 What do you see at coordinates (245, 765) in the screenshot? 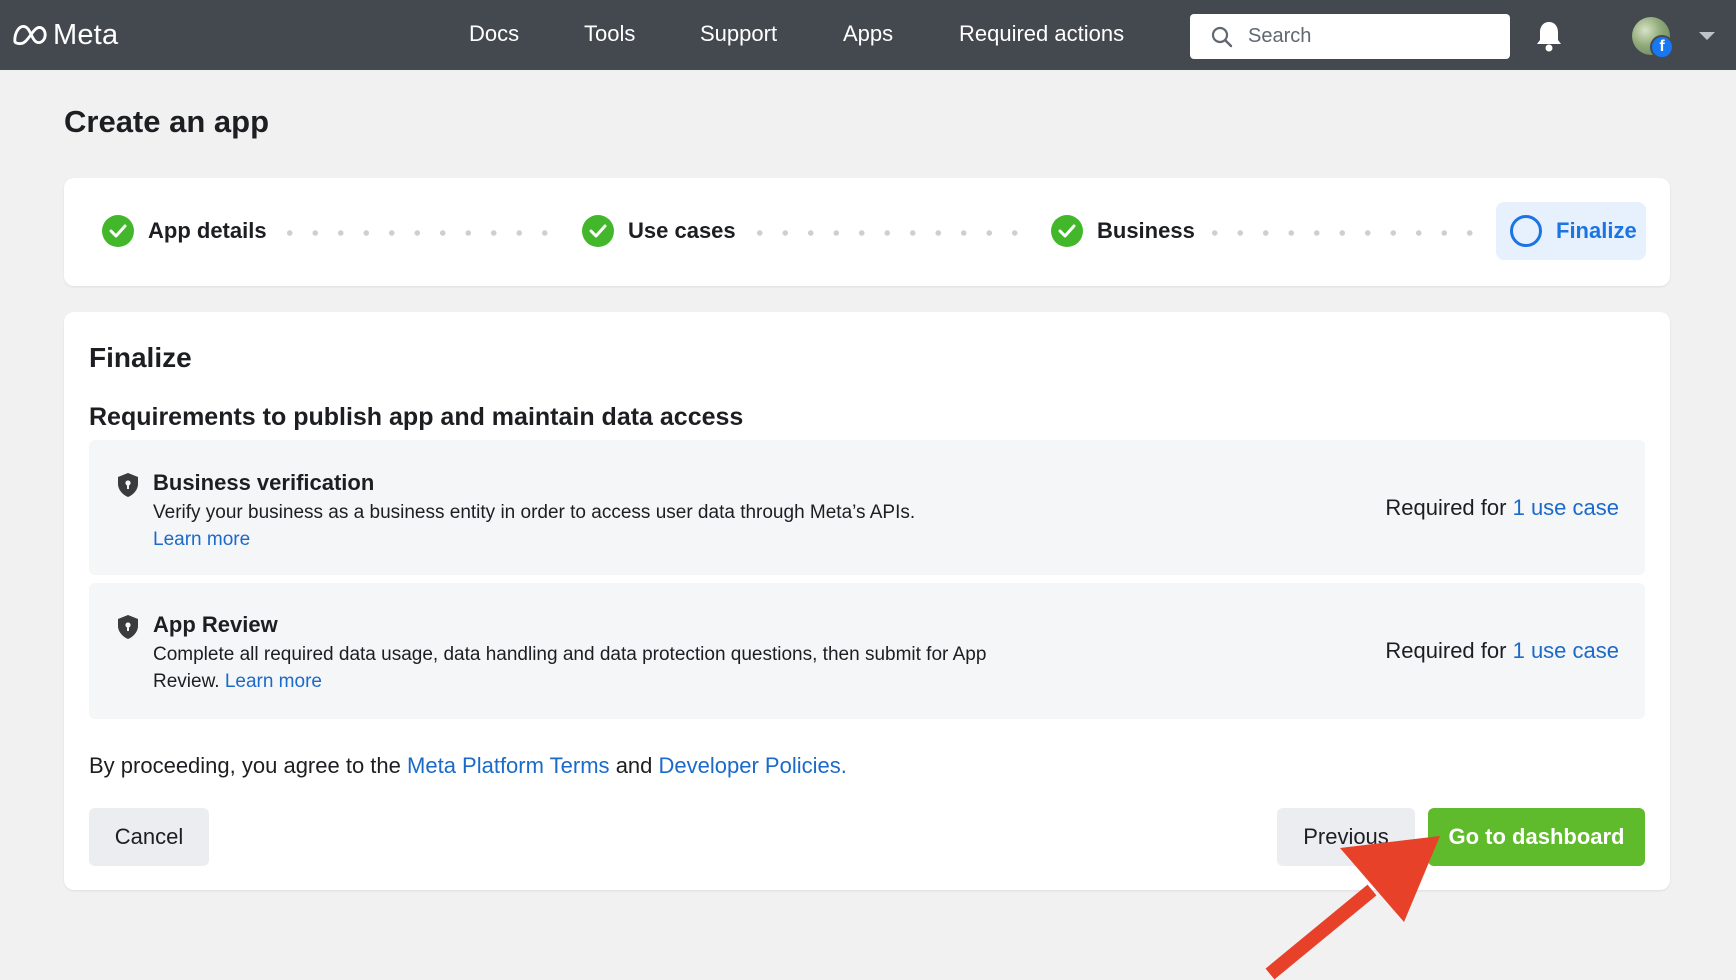
I see `agree-prefix: By proceeding, you agree to the` at bounding box center [245, 765].